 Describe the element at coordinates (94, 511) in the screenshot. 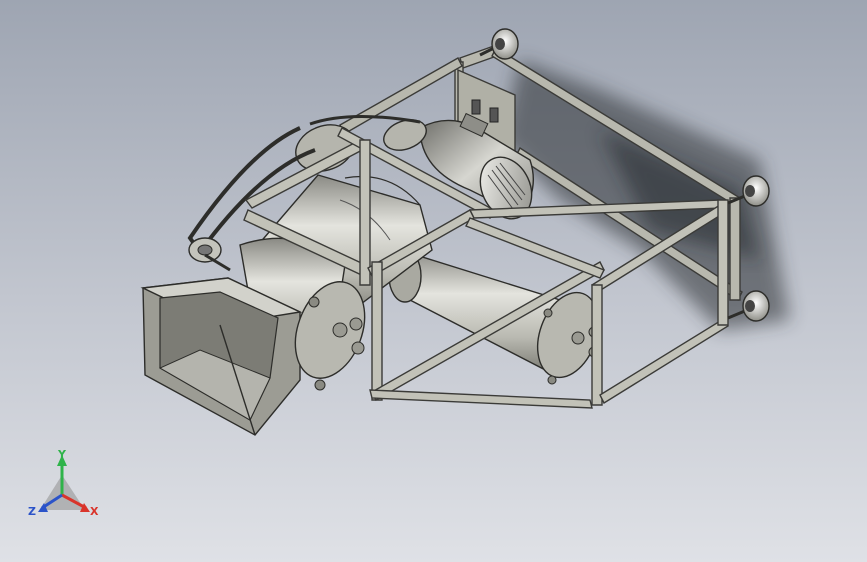

I see `x-axis-label: X` at that location.